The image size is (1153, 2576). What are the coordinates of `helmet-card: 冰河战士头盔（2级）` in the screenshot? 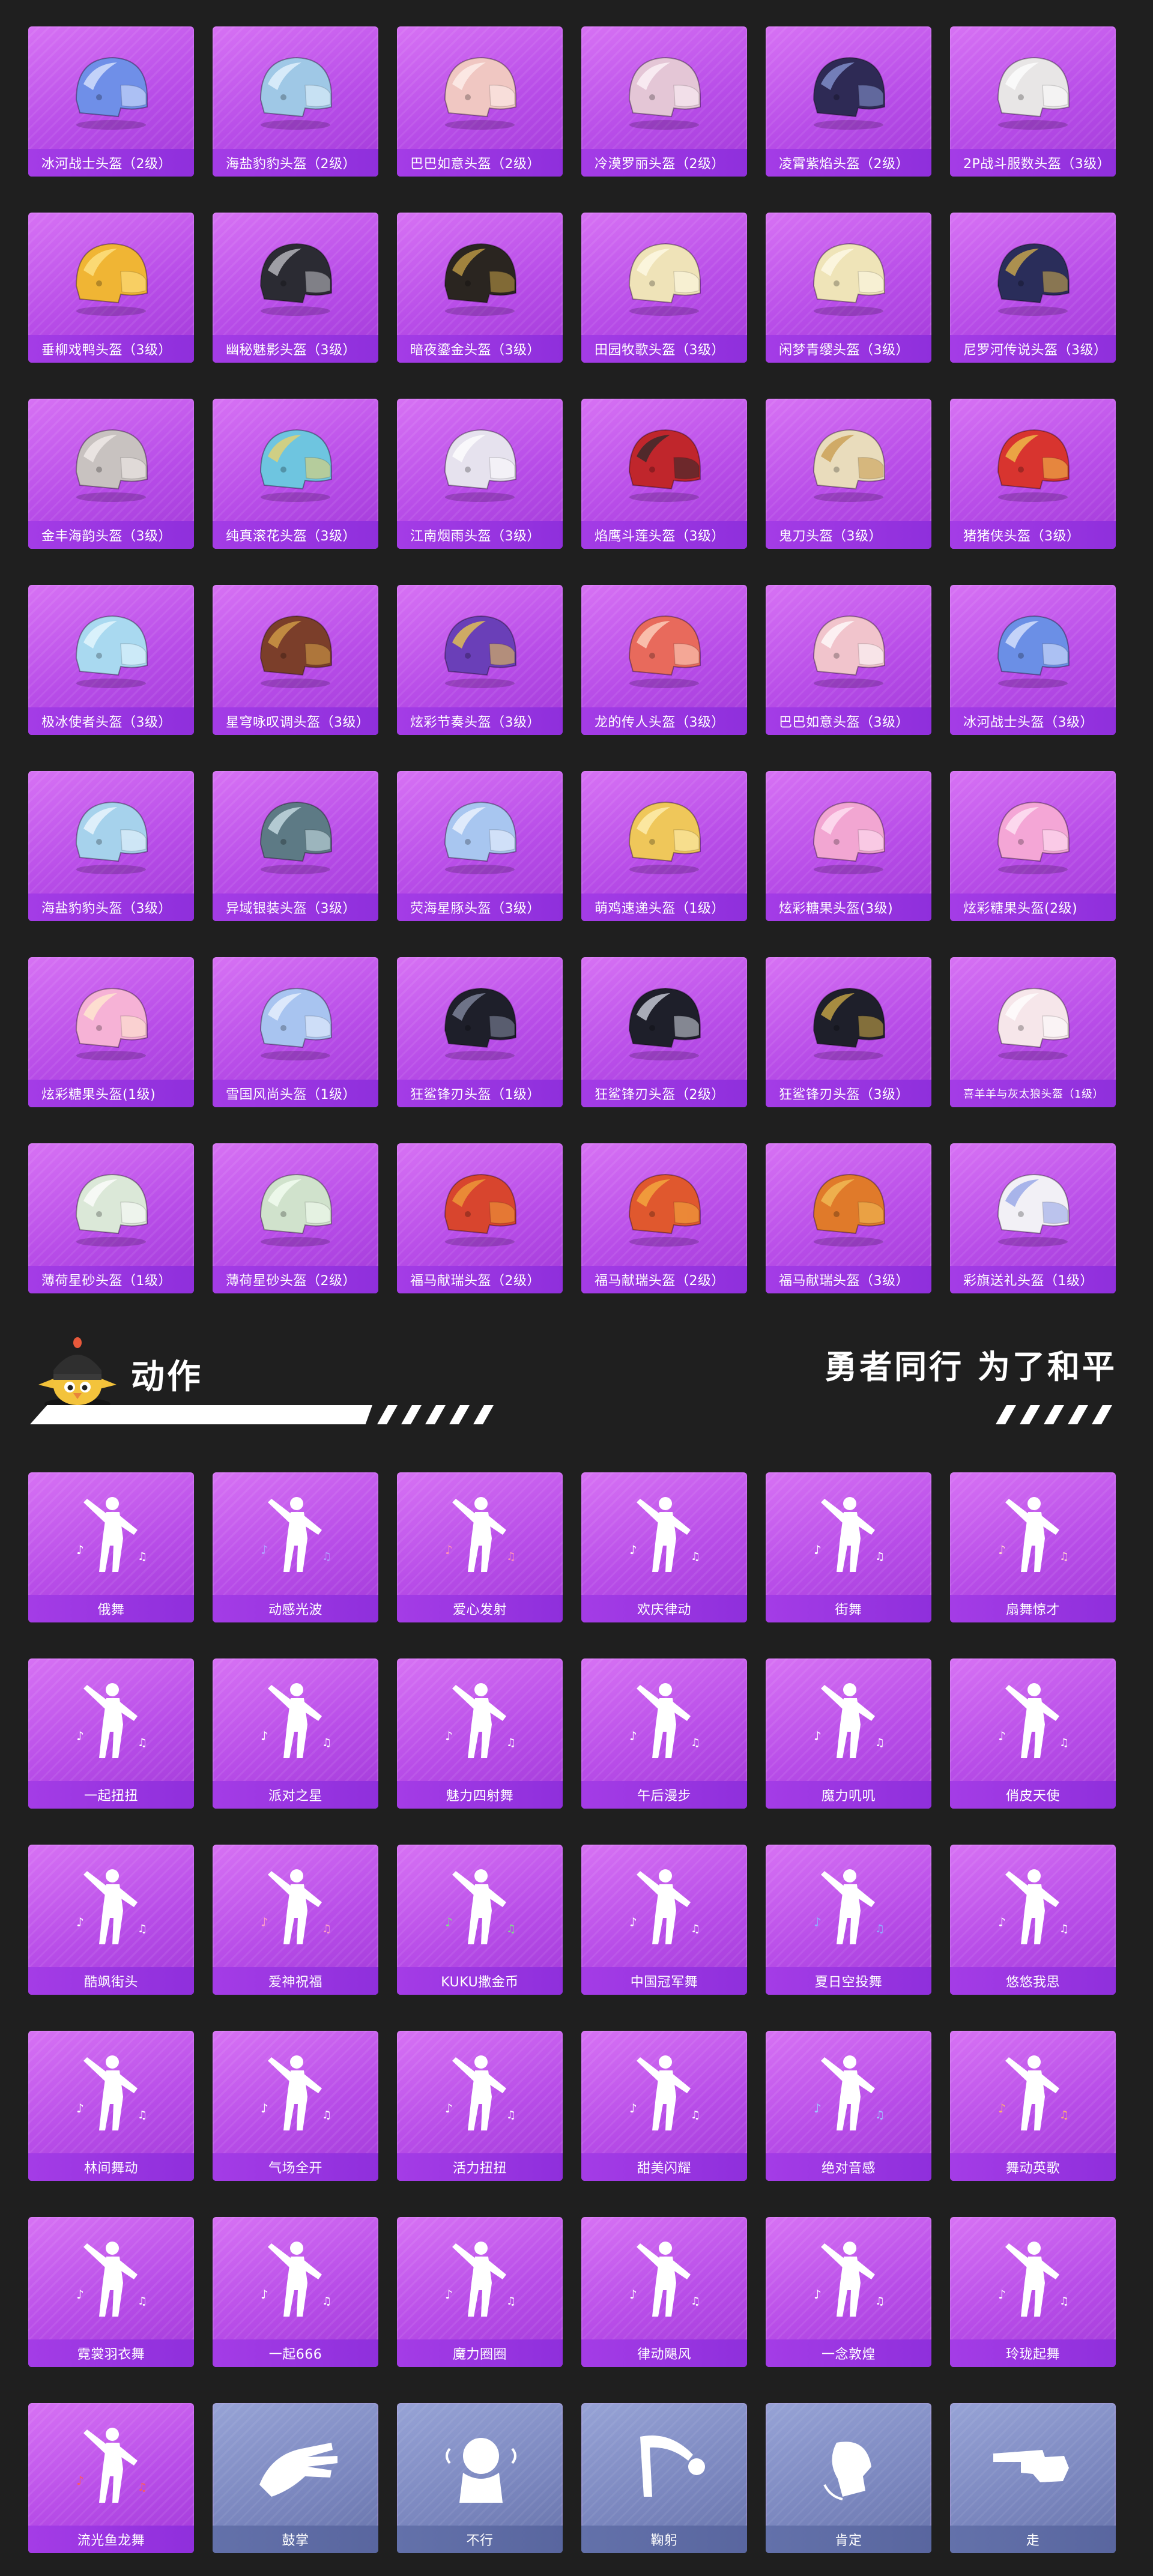 It's located at (111, 101).